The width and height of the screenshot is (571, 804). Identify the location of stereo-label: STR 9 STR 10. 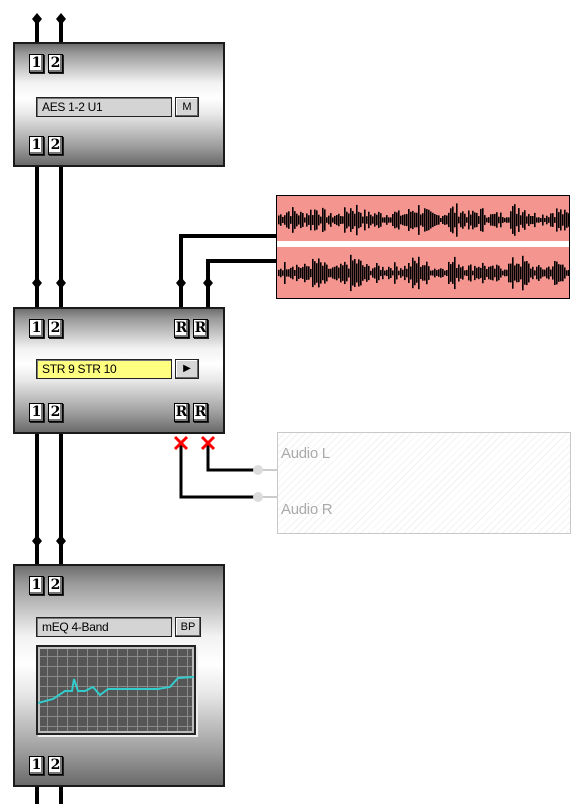
(104, 369).